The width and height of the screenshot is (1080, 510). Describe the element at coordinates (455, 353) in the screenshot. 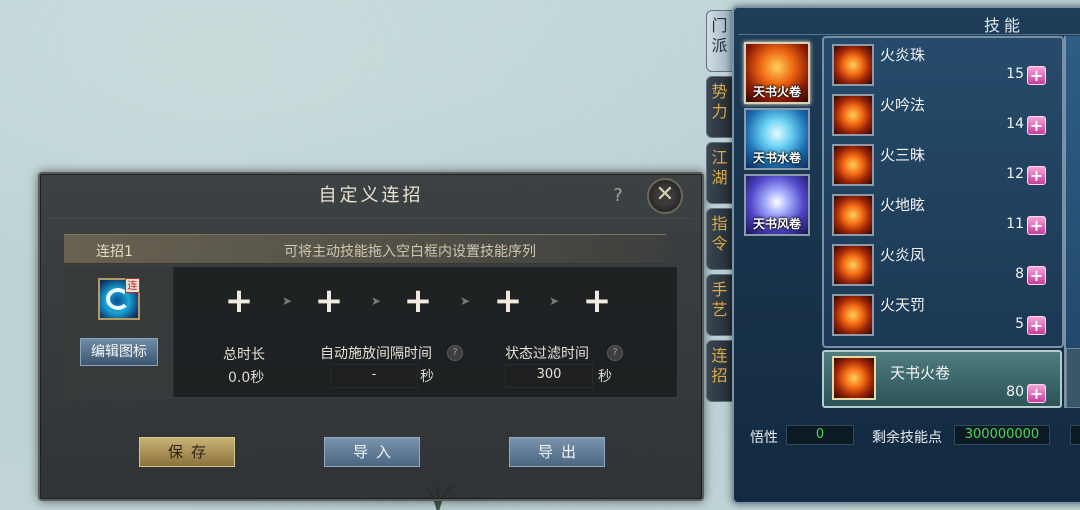

I see `auto-interval-help-icon: ?` at that location.